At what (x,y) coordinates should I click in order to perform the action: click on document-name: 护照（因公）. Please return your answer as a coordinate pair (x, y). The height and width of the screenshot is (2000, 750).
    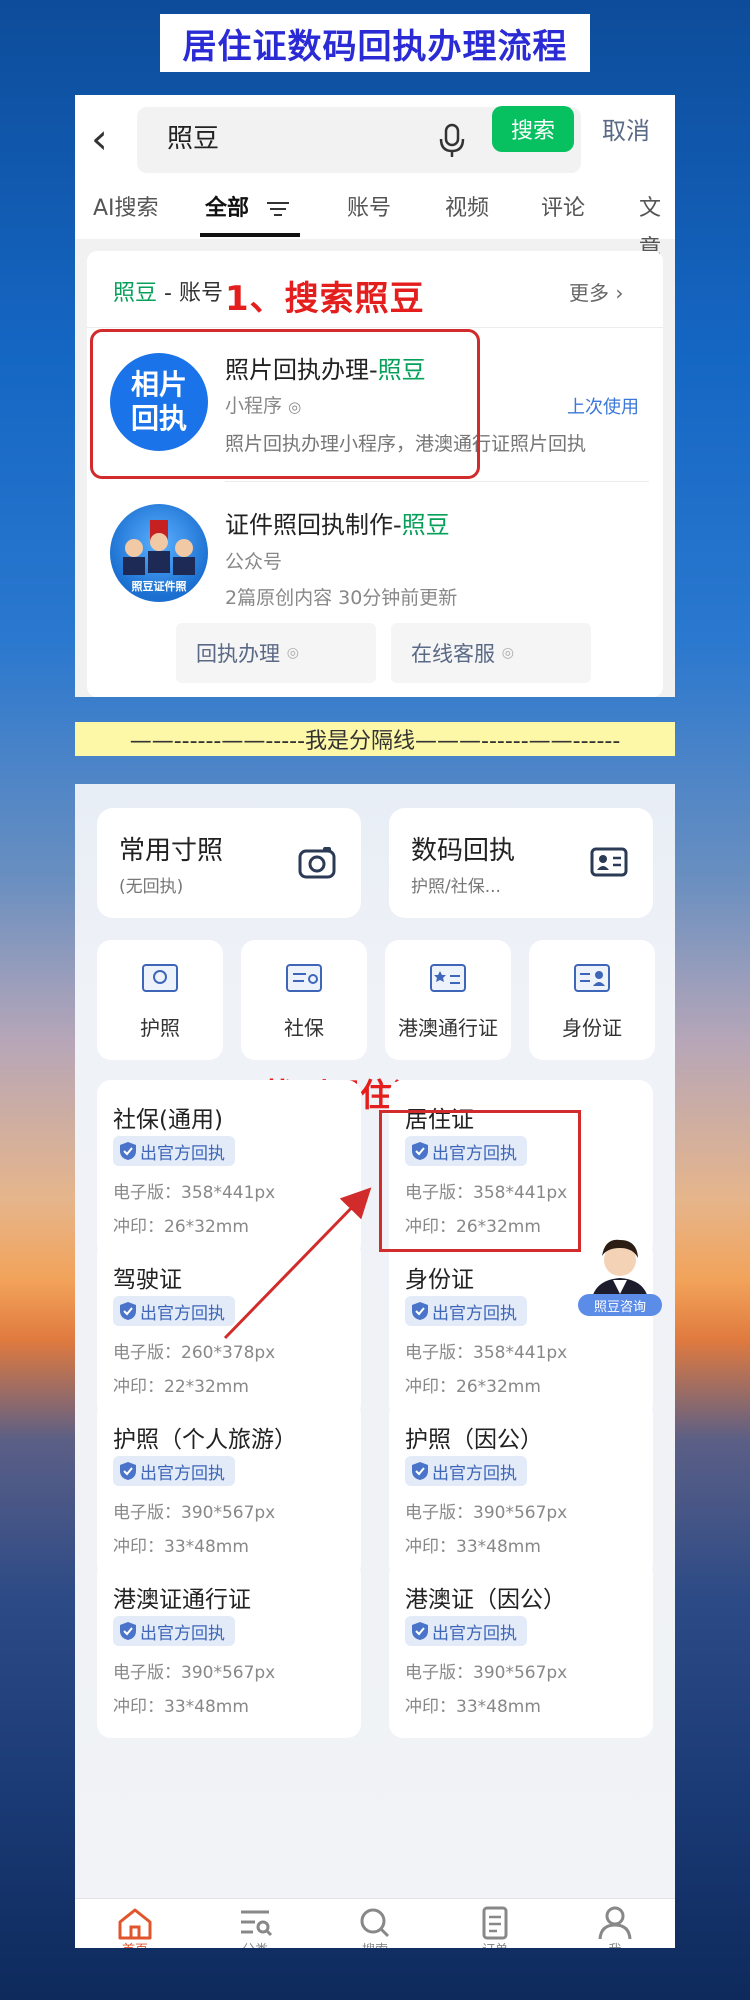
    Looking at the image, I should click on (474, 1440).